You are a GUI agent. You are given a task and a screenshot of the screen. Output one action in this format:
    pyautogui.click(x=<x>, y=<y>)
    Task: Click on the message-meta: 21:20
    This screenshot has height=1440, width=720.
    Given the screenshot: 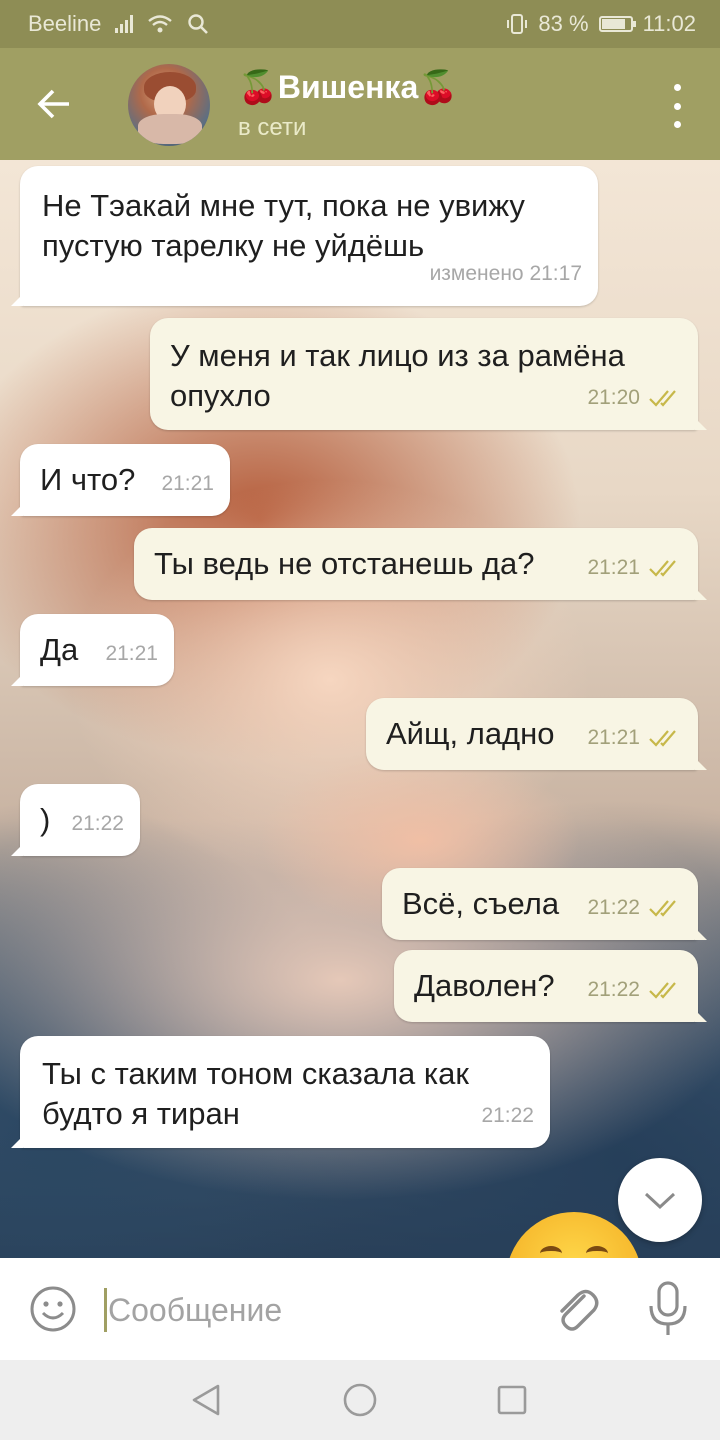 What is the action you would take?
    pyautogui.click(x=634, y=398)
    